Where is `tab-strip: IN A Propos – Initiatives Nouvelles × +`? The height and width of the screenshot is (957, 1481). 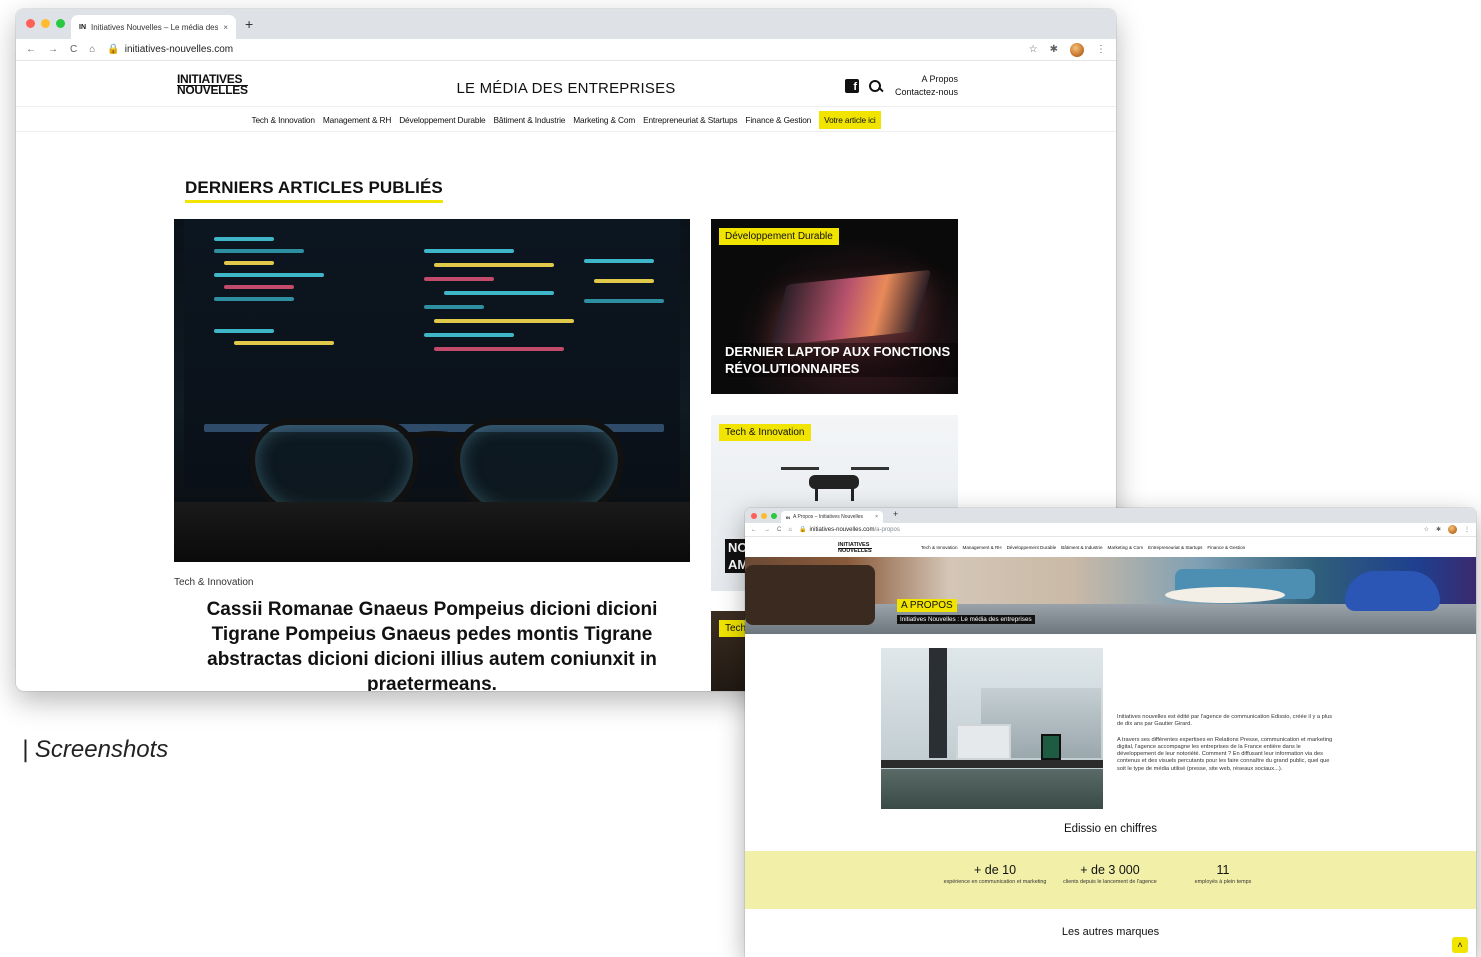 tab-strip: IN A Propos – Initiatives Nouvelles × + is located at coordinates (1110, 515).